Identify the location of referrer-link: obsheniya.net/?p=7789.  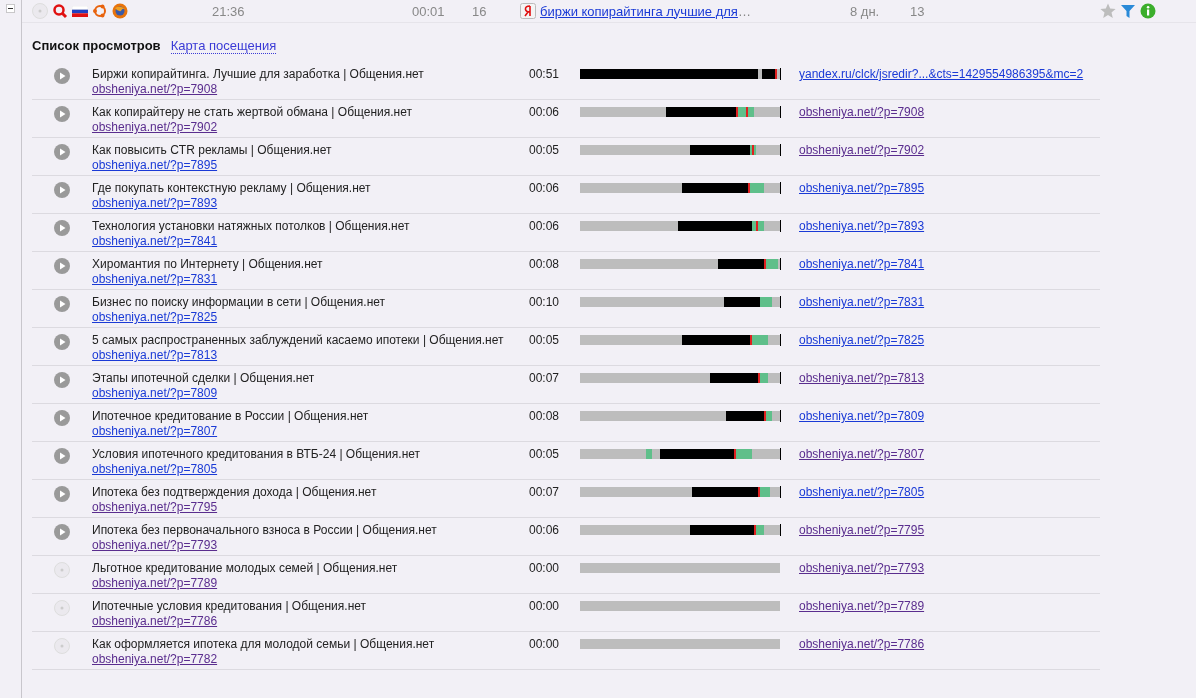
(862, 606).